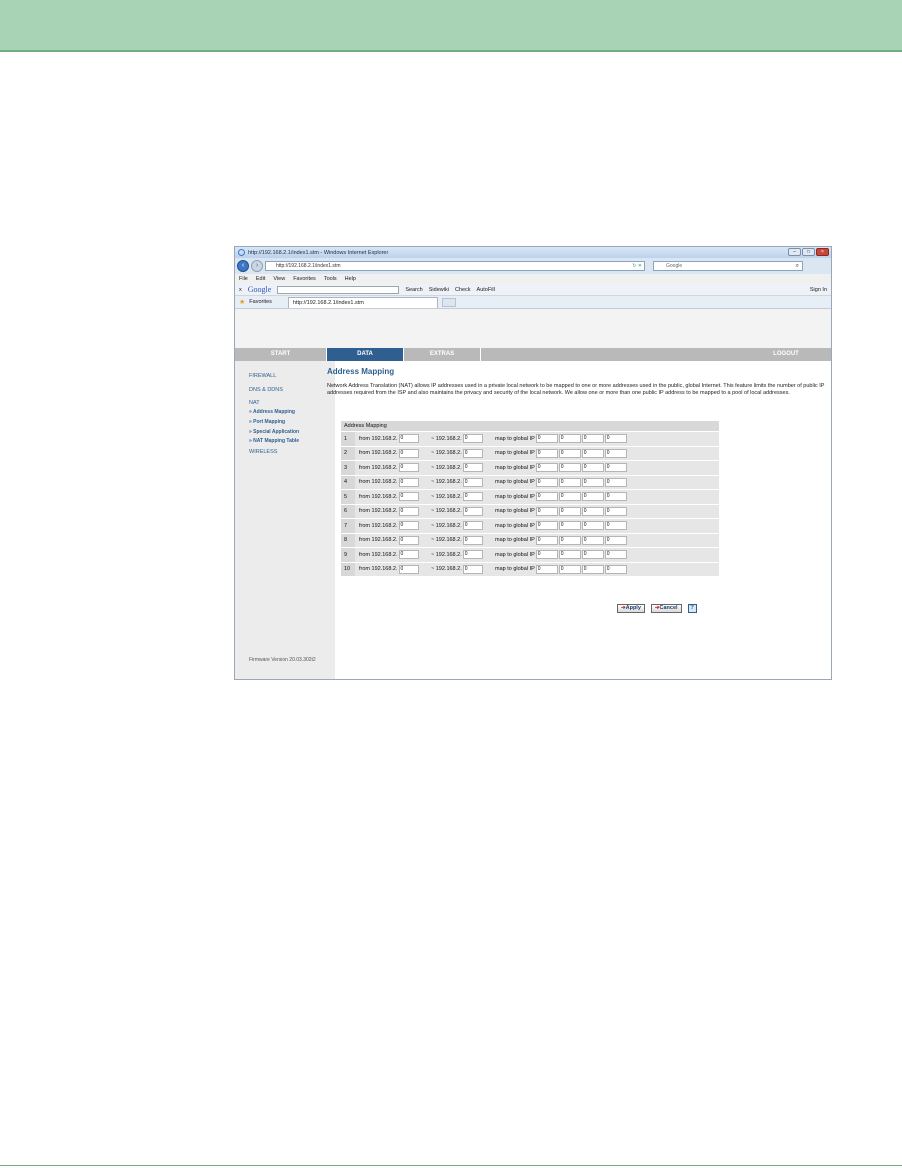 The width and height of the screenshot is (902, 1168). Describe the element at coordinates (330, 279) in the screenshot. I see `menu-tools: Tools` at that location.